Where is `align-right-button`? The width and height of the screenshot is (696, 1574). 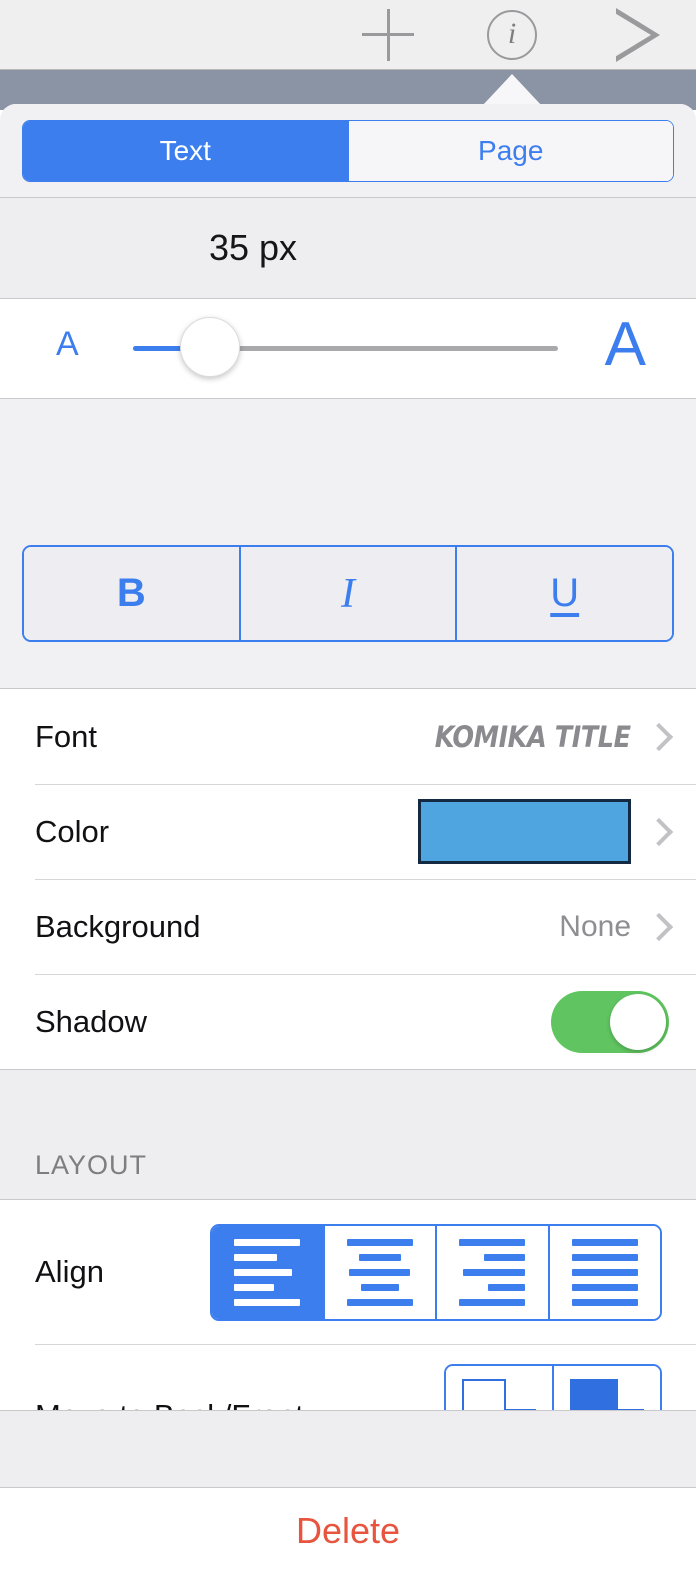 align-right-button is located at coordinates (491, 1272).